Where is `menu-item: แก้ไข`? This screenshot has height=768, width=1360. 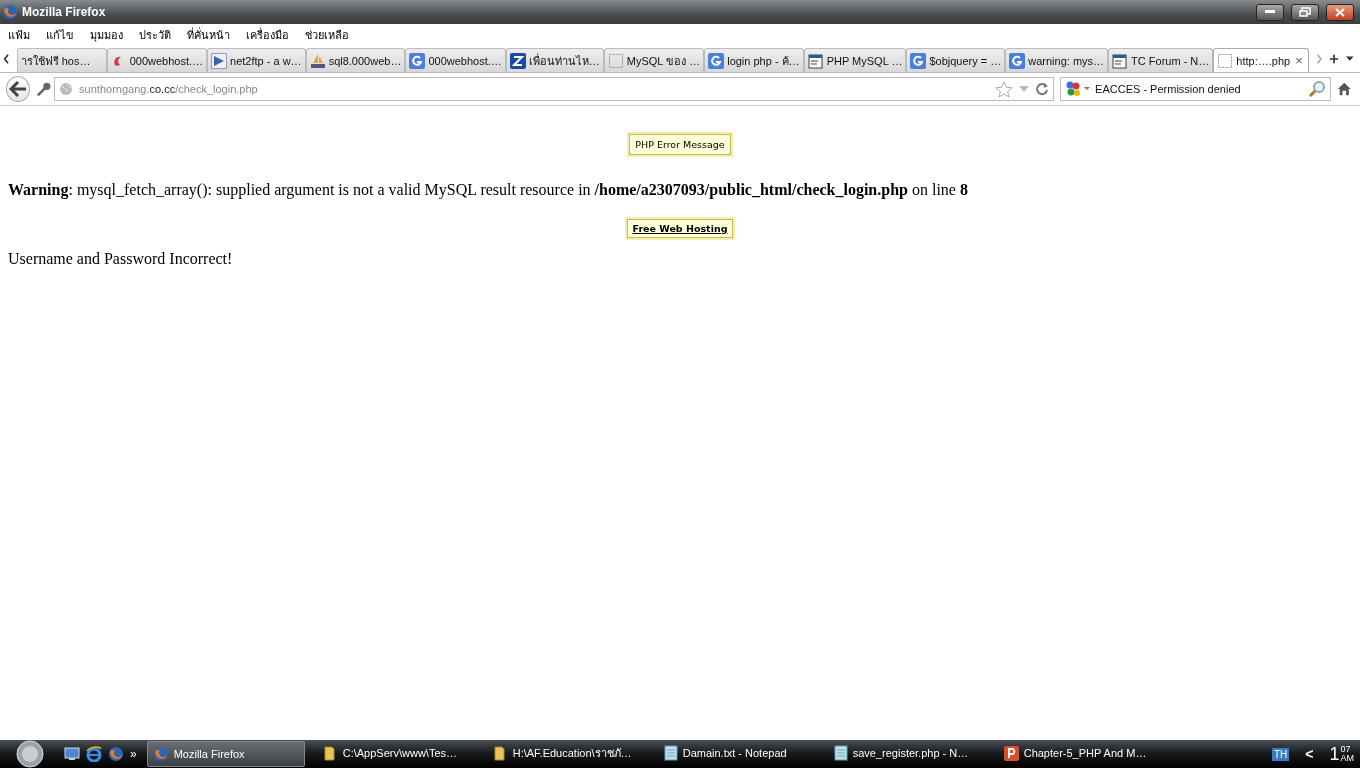
menu-item: แก้ไข is located at coordinates (61, 34).